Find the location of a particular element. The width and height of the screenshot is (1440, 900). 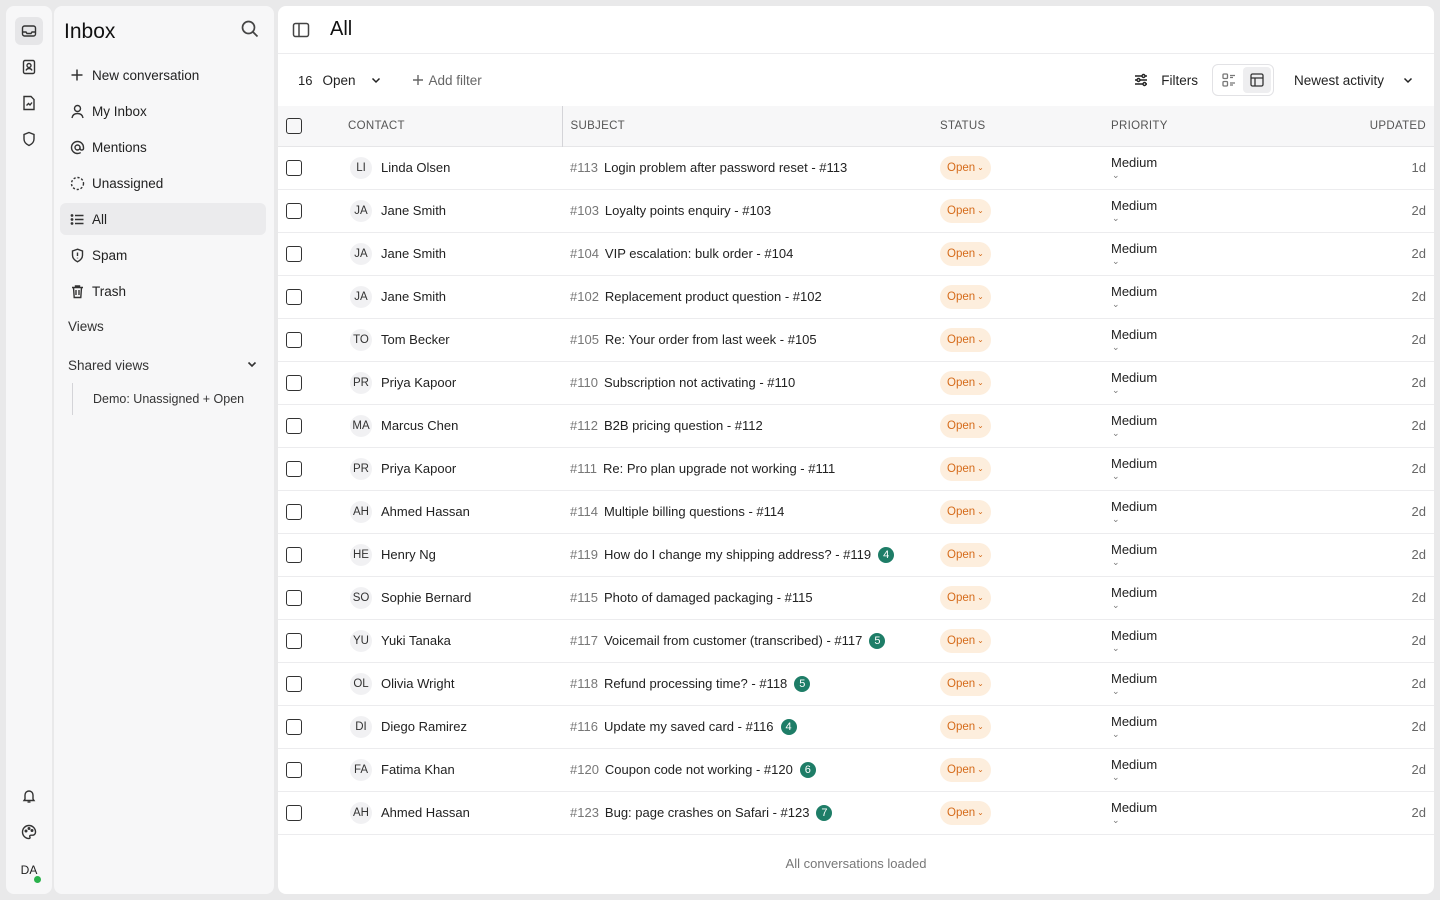

reports-icon is located at coordinates (29, 103).